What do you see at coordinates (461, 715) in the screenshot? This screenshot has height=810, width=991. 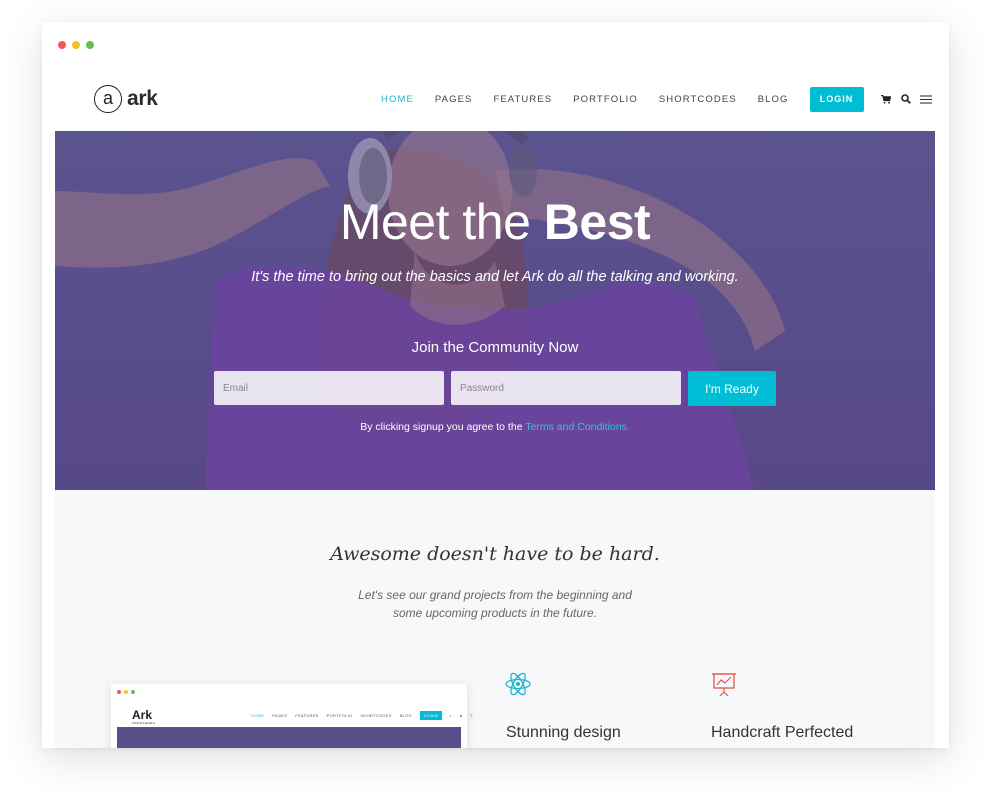 I see `preview-search-icon: ●` at bounding box center [461, 715].